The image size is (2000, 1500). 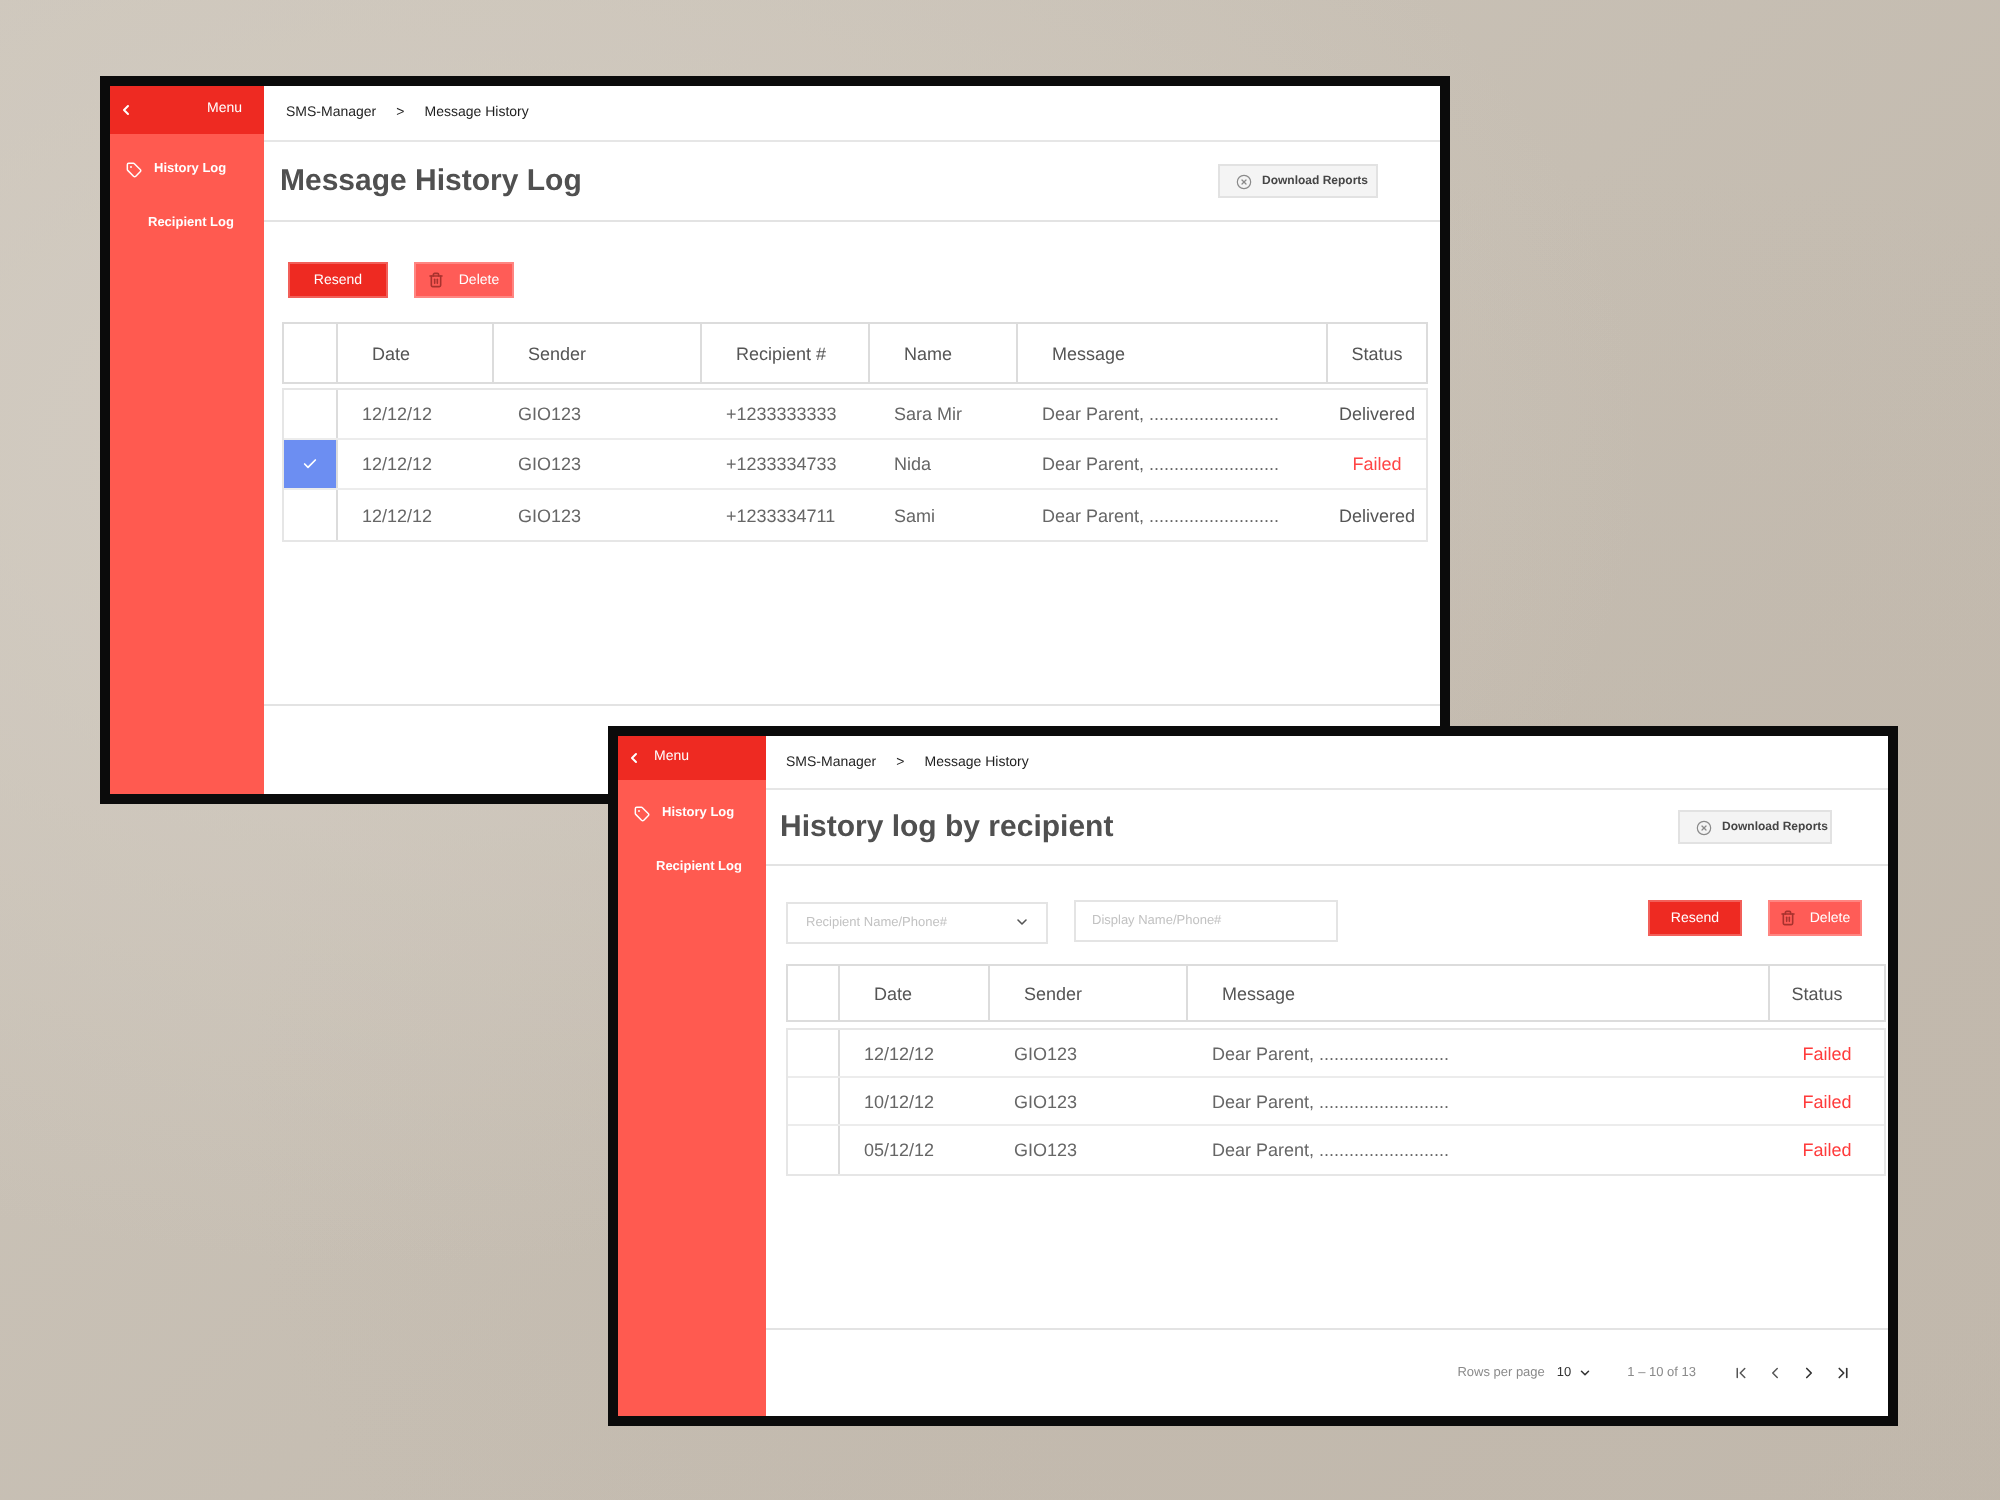 I want to click on table-cell-text: Sara Mir, so click(x=928, y=415).